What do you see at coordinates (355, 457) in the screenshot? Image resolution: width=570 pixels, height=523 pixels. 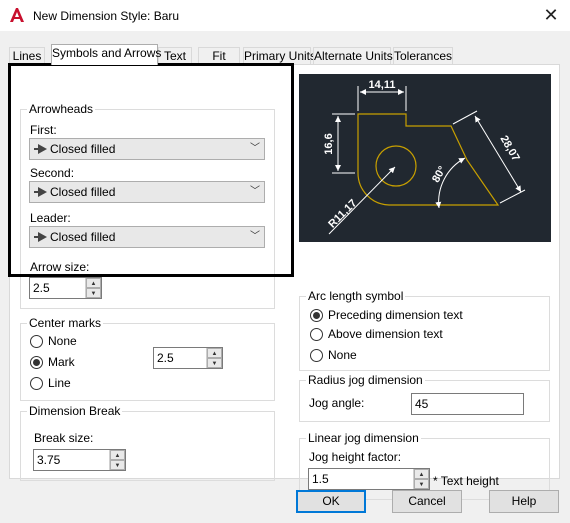 I see `jog-height-factor-label: Jog height factor:` at bounding box center [355, 457].